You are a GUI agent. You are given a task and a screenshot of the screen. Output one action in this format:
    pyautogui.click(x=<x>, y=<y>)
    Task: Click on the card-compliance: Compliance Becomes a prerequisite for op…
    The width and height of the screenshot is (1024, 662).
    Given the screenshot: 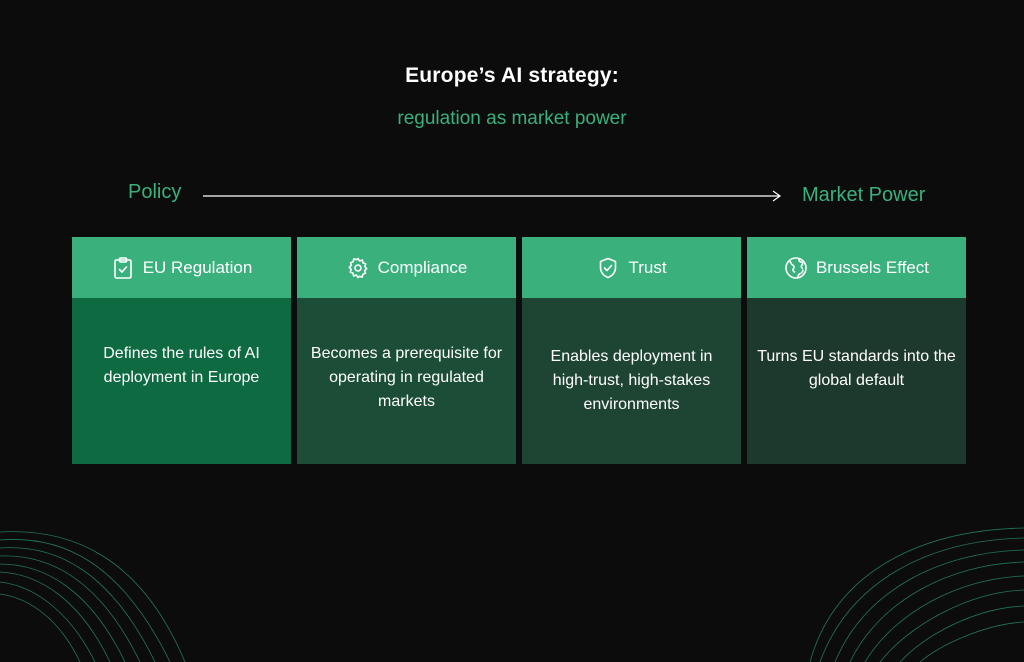 What is the action you would take?
    pyautogui.click(x=406, y=350)
    